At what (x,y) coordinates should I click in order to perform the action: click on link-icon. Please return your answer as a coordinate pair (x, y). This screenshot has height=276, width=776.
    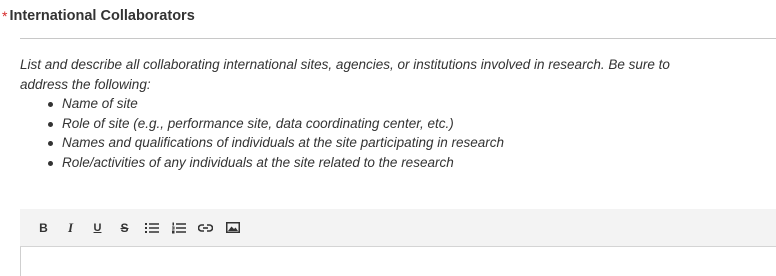
    Looking at the image, I should click on (205, 227).